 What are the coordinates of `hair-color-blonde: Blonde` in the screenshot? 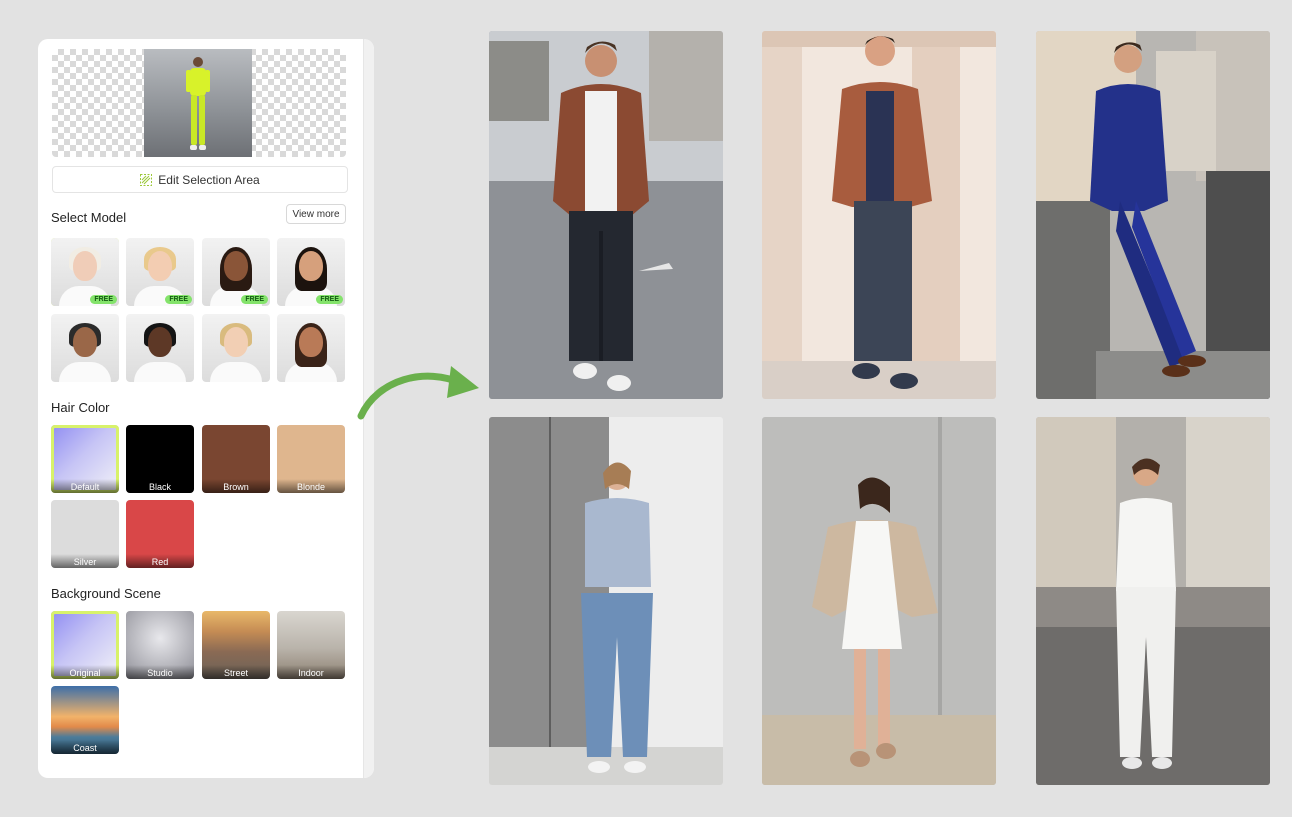 It's located at (311, 459).